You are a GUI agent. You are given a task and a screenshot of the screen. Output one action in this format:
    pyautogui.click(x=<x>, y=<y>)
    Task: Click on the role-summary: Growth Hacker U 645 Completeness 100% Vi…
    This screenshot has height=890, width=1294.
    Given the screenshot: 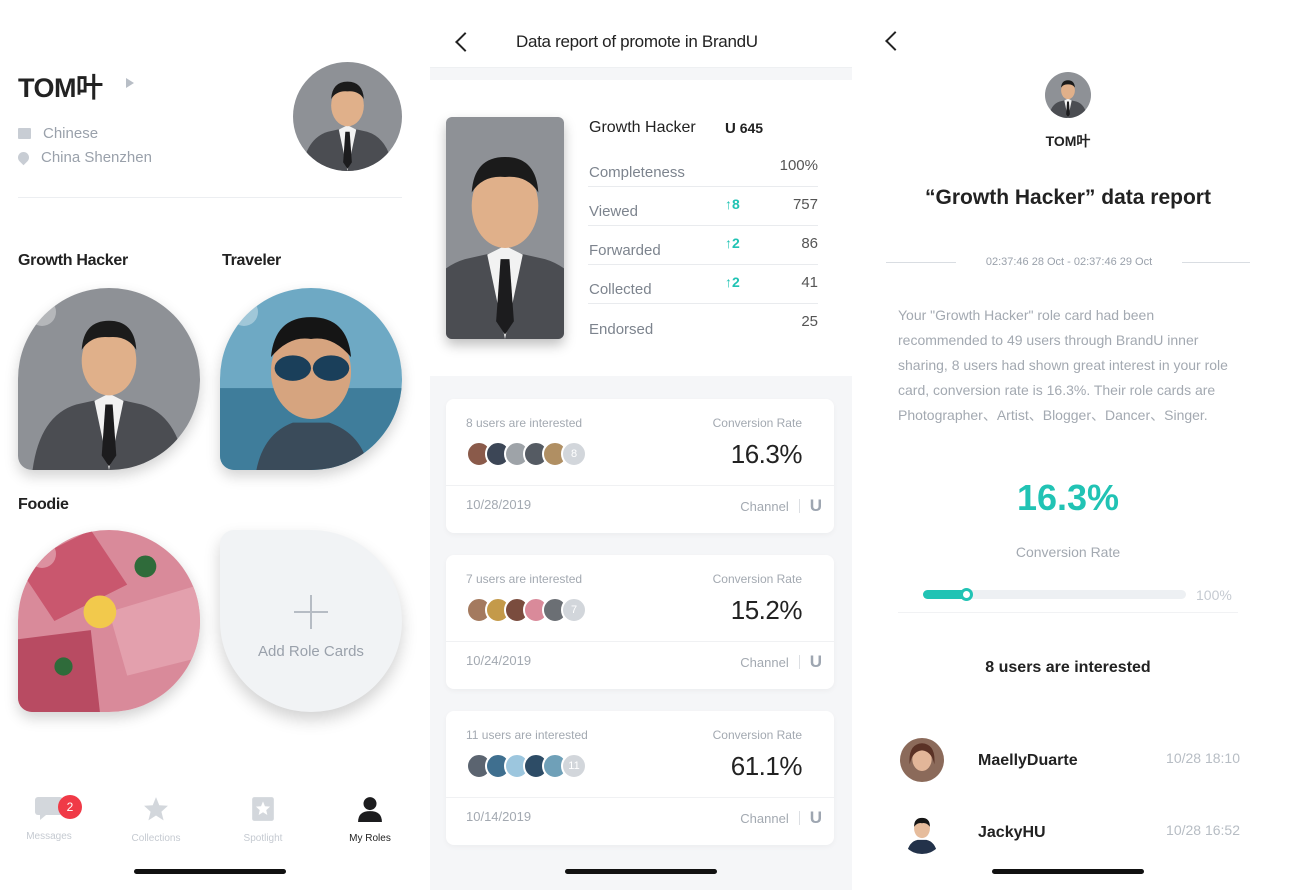 What is the action you would take?
    pyautogui.click(x=641, y=228)
    